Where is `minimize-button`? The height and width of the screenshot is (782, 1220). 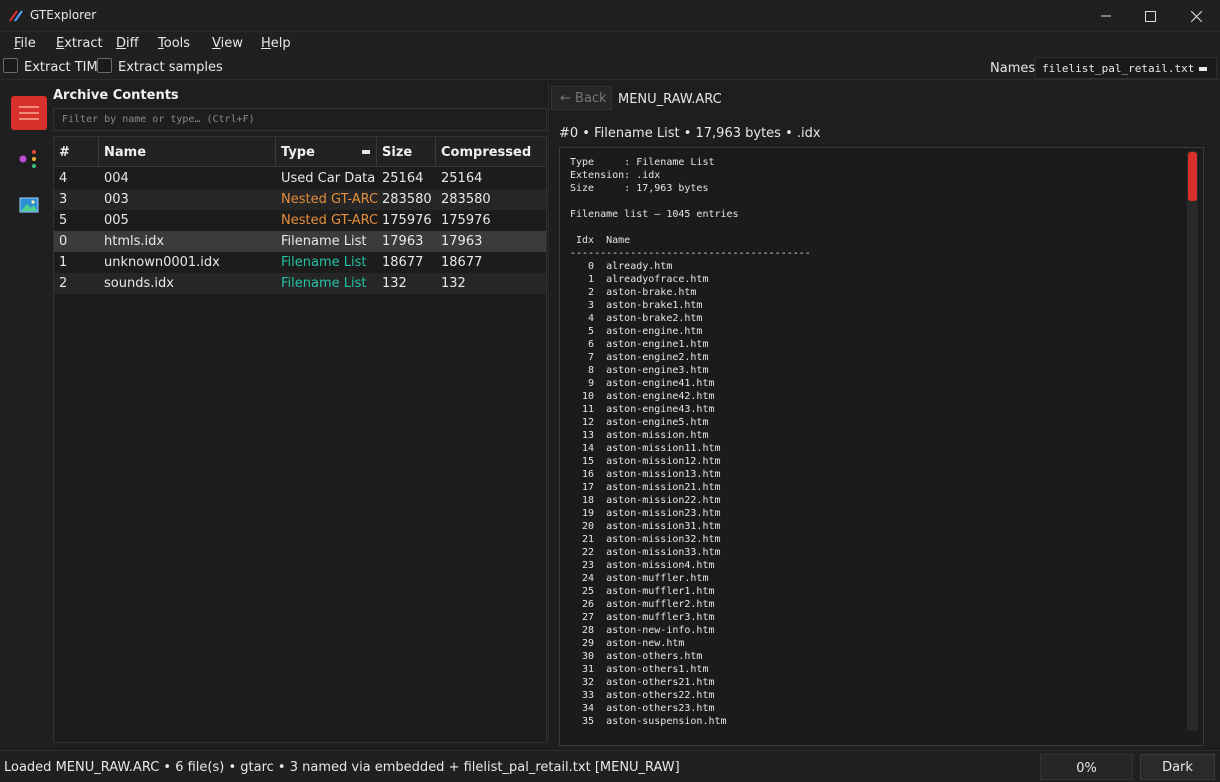 minimize-button is located at coordinates (1106, 16).